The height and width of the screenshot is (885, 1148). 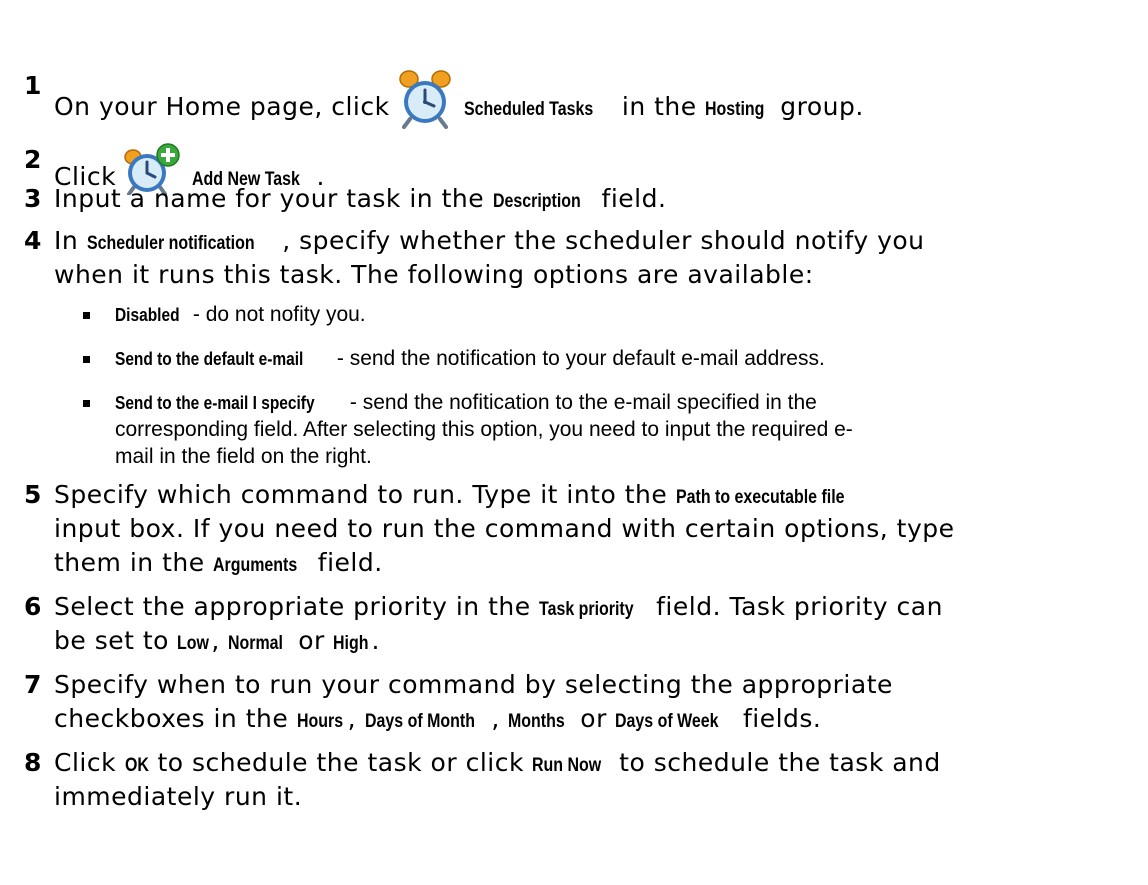 What do you see at coordinates (33, 85) in the screenshot?
I see `step-number: 1` at bounding box center [33, 85].